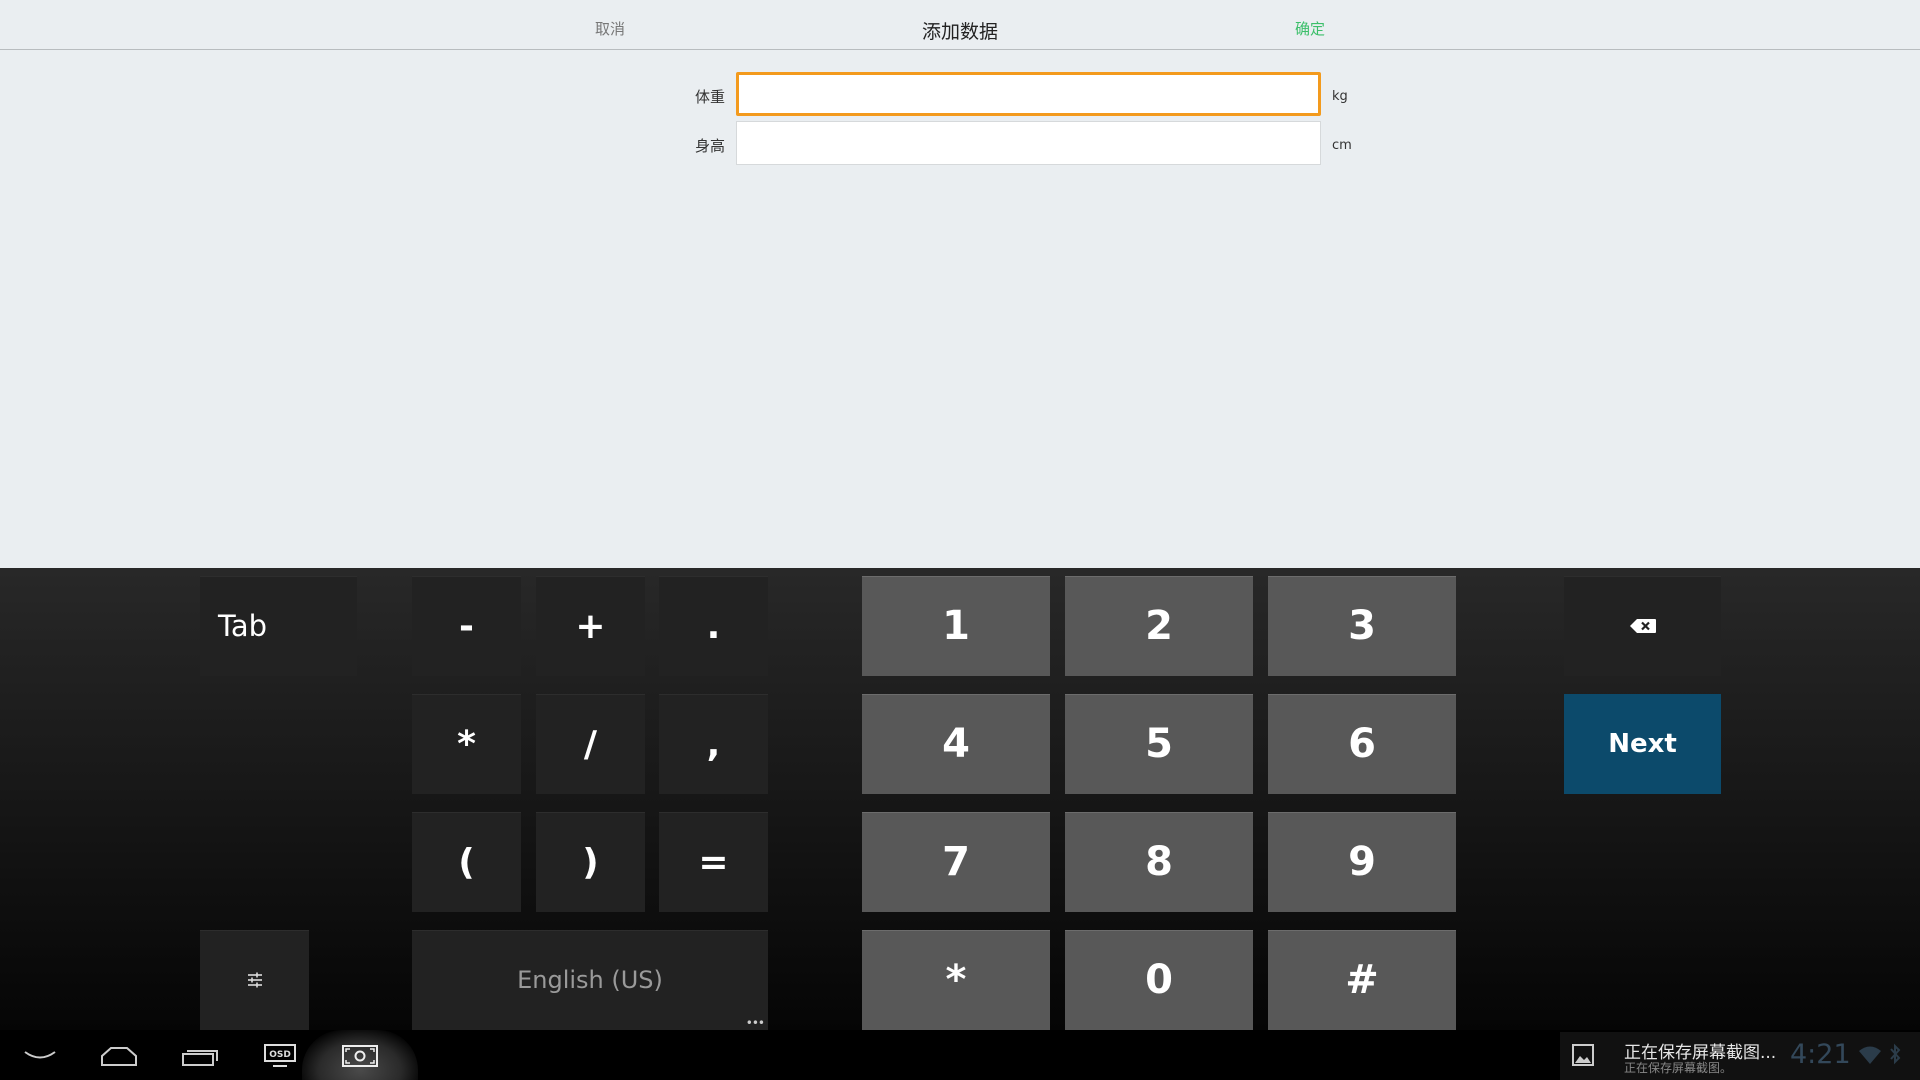 Image resolution: width=1920 pixels, height=1080 pixels. Describe the element at coordinates (709, 97) in the screenshot. I see `weight-label: 体重` at that location.